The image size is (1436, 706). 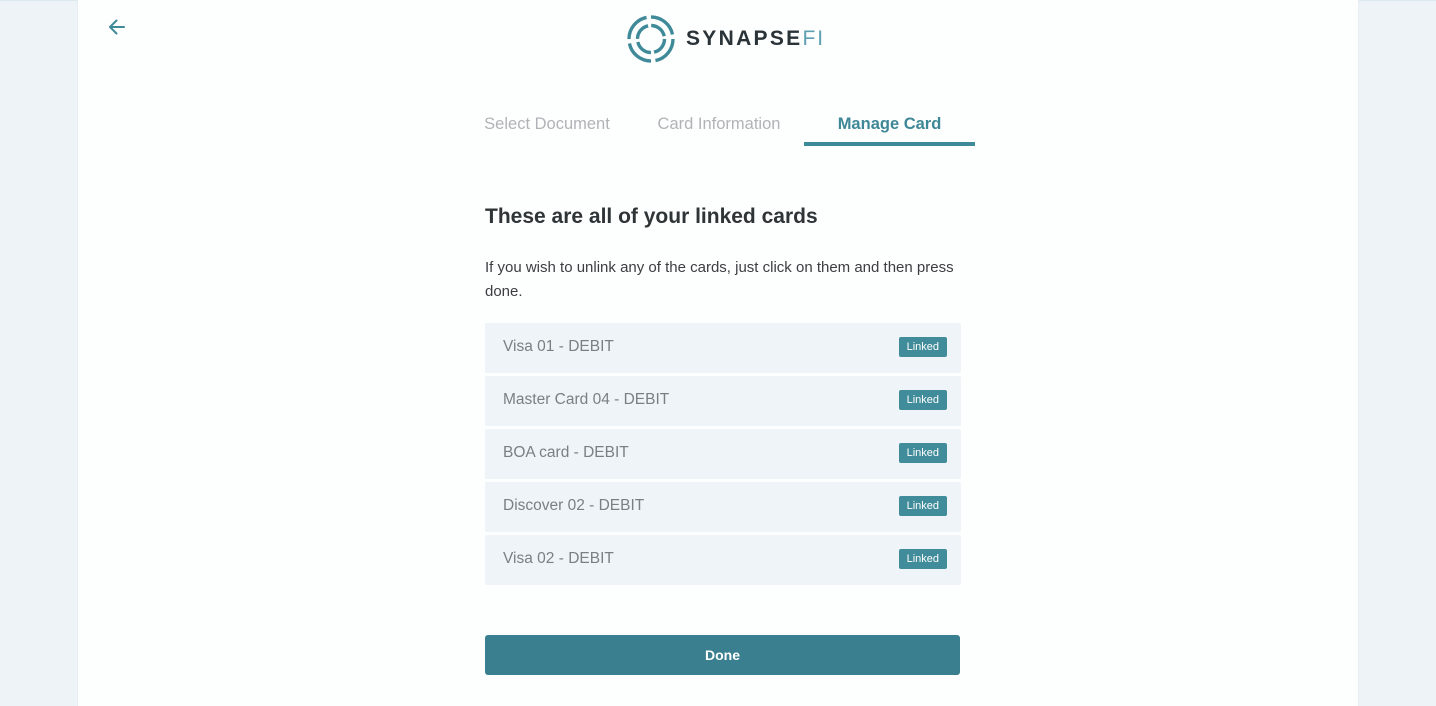 What do you see at coordinates (558, 346) in the screenshot?
I see `card-name: Visa 01 - DEBIT` at bounding box center [558, 346].